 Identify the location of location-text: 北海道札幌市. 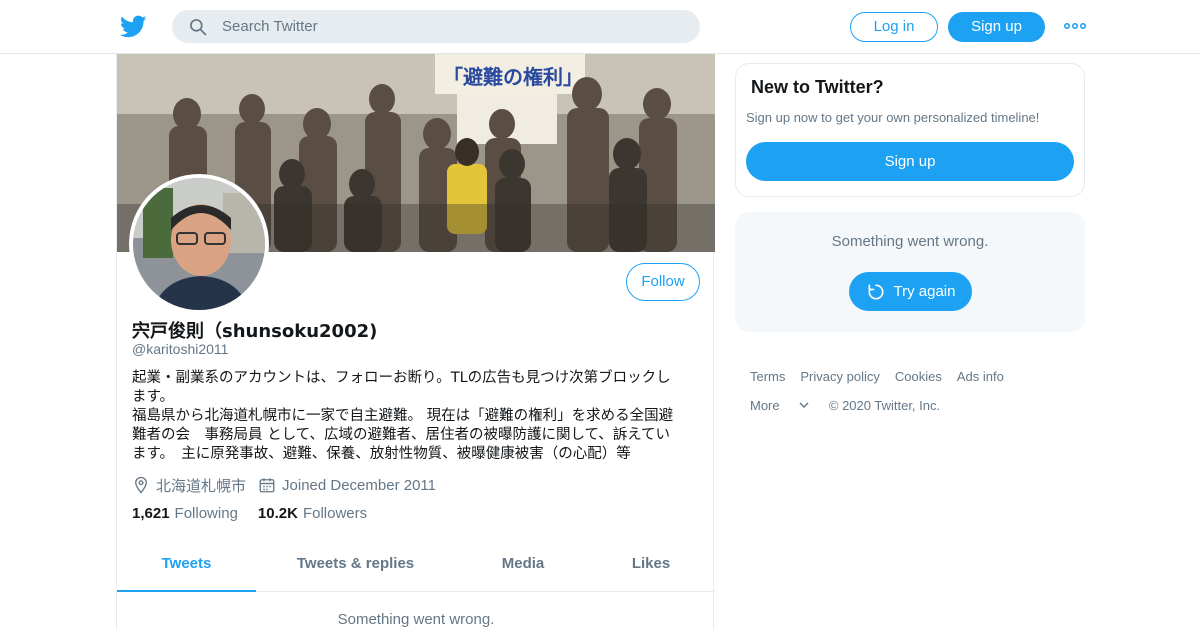
(201, 486).